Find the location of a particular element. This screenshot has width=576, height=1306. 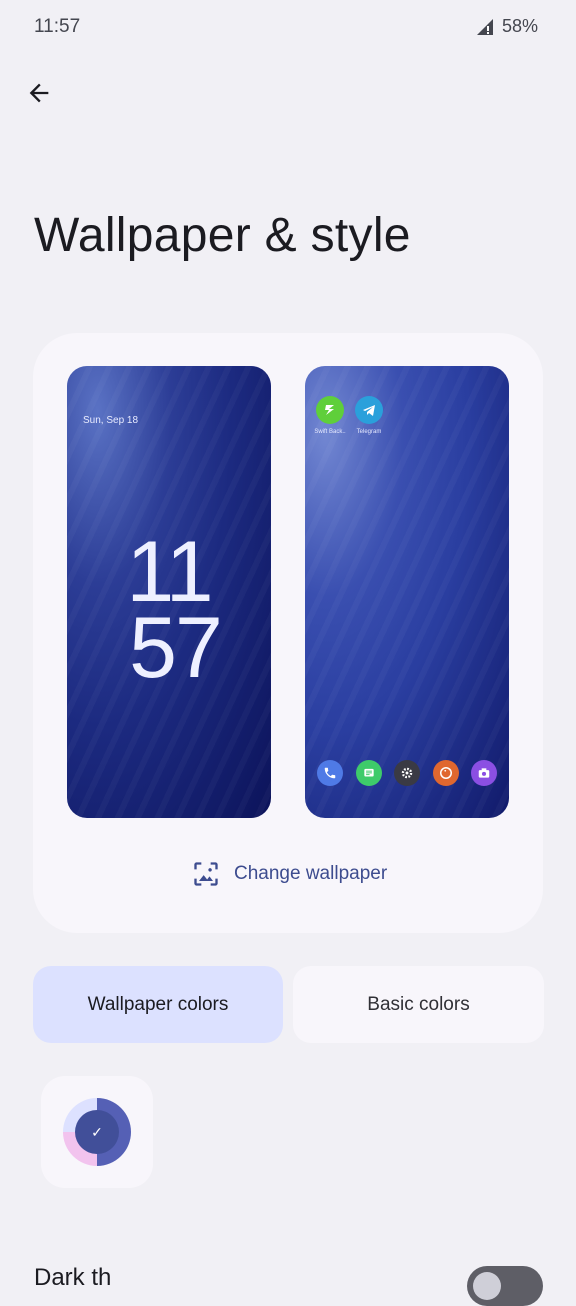

back-button is located at coordinates (39, 93).